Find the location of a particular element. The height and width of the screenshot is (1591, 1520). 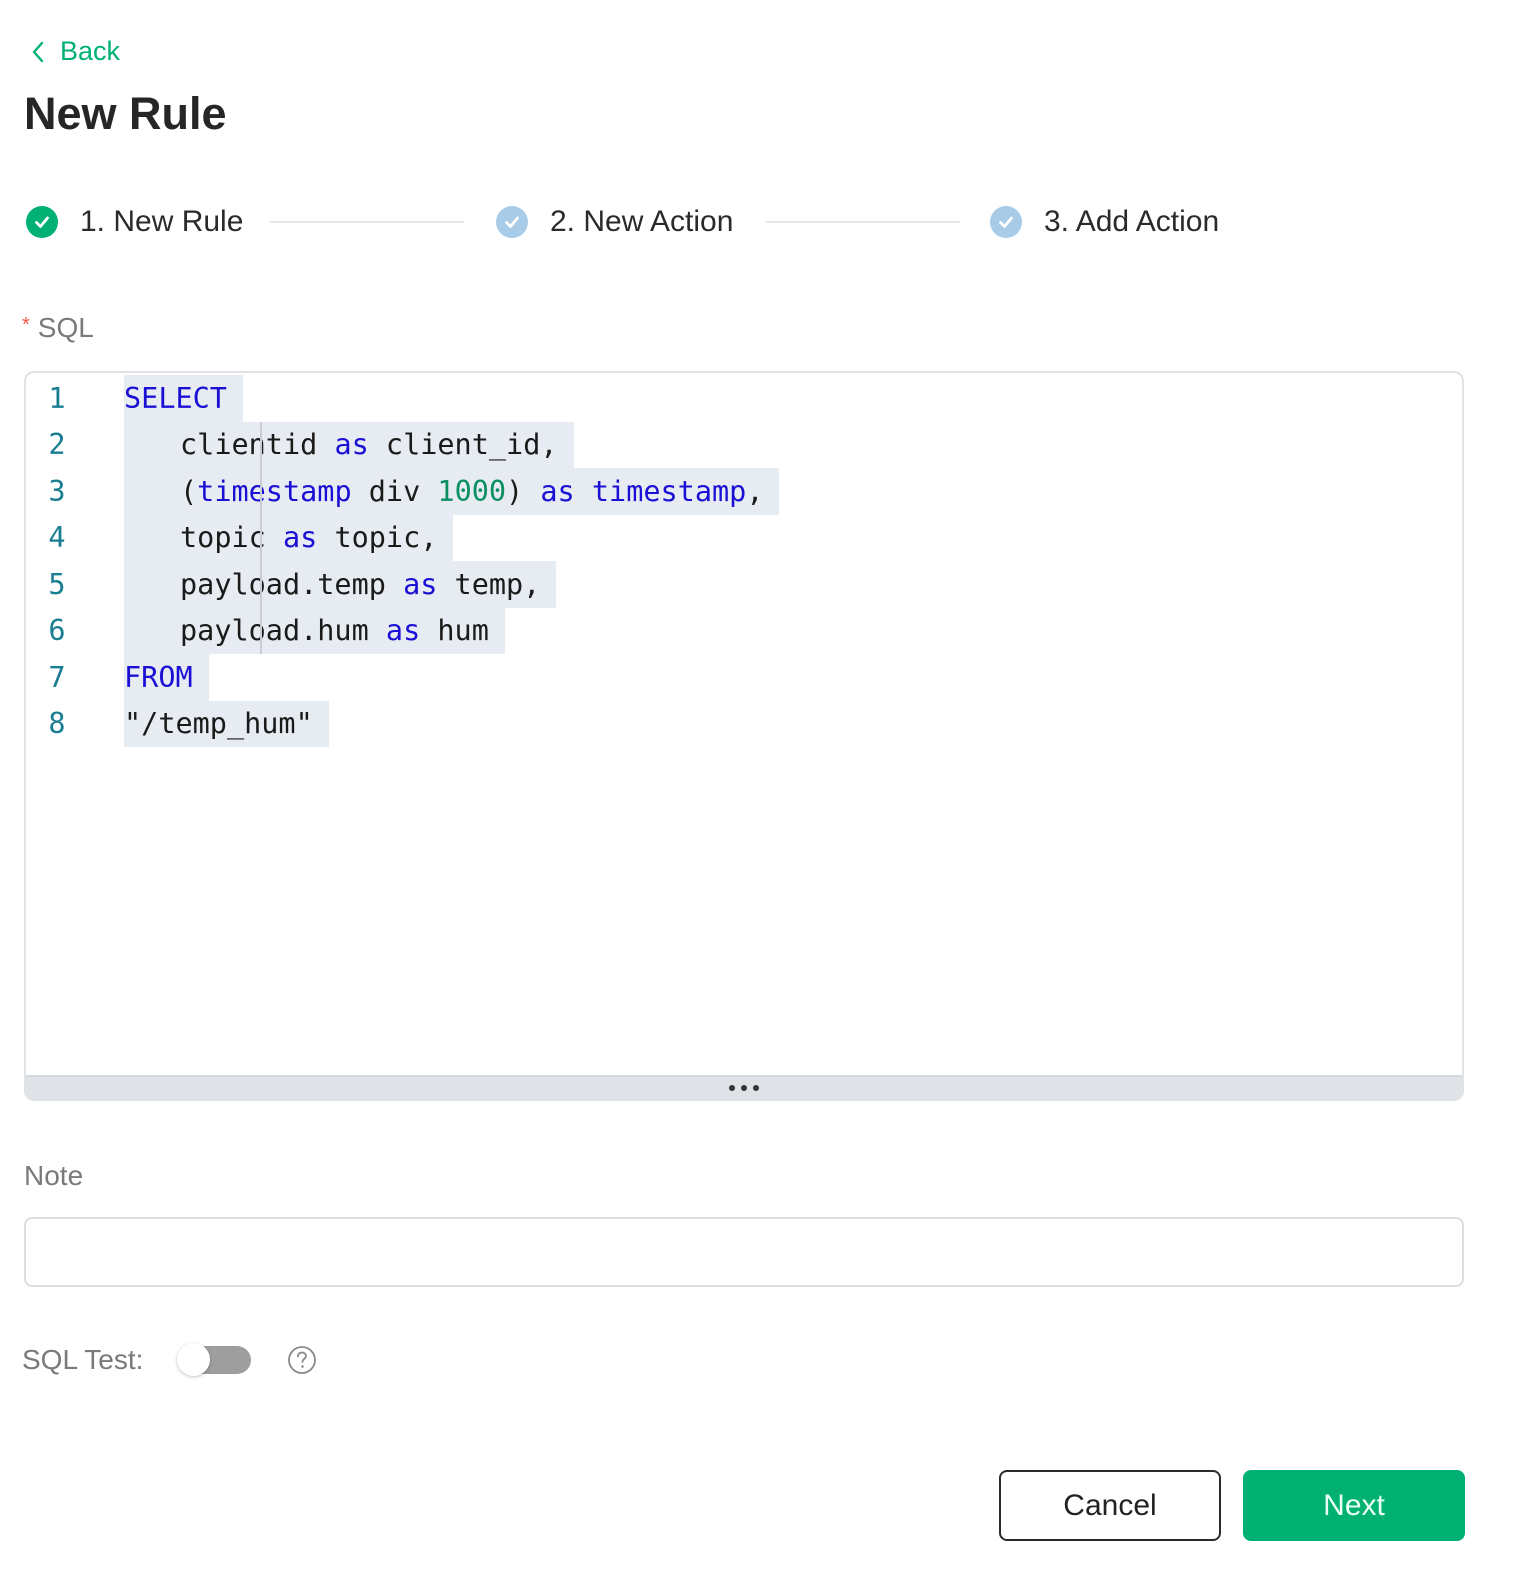

step-label: 2. New Action is located at coordinates (642, 221).